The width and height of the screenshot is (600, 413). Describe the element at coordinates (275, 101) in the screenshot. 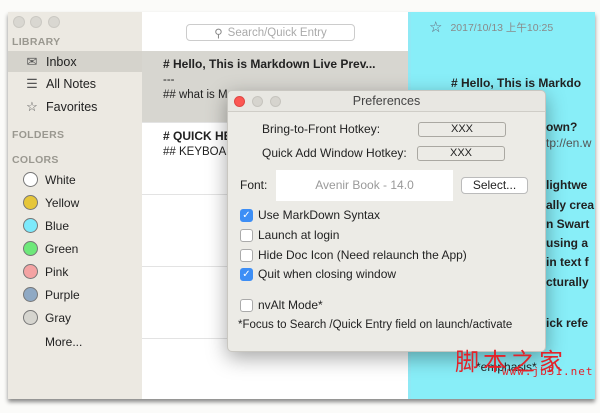

I see `dialog-zoom-button` at that location.